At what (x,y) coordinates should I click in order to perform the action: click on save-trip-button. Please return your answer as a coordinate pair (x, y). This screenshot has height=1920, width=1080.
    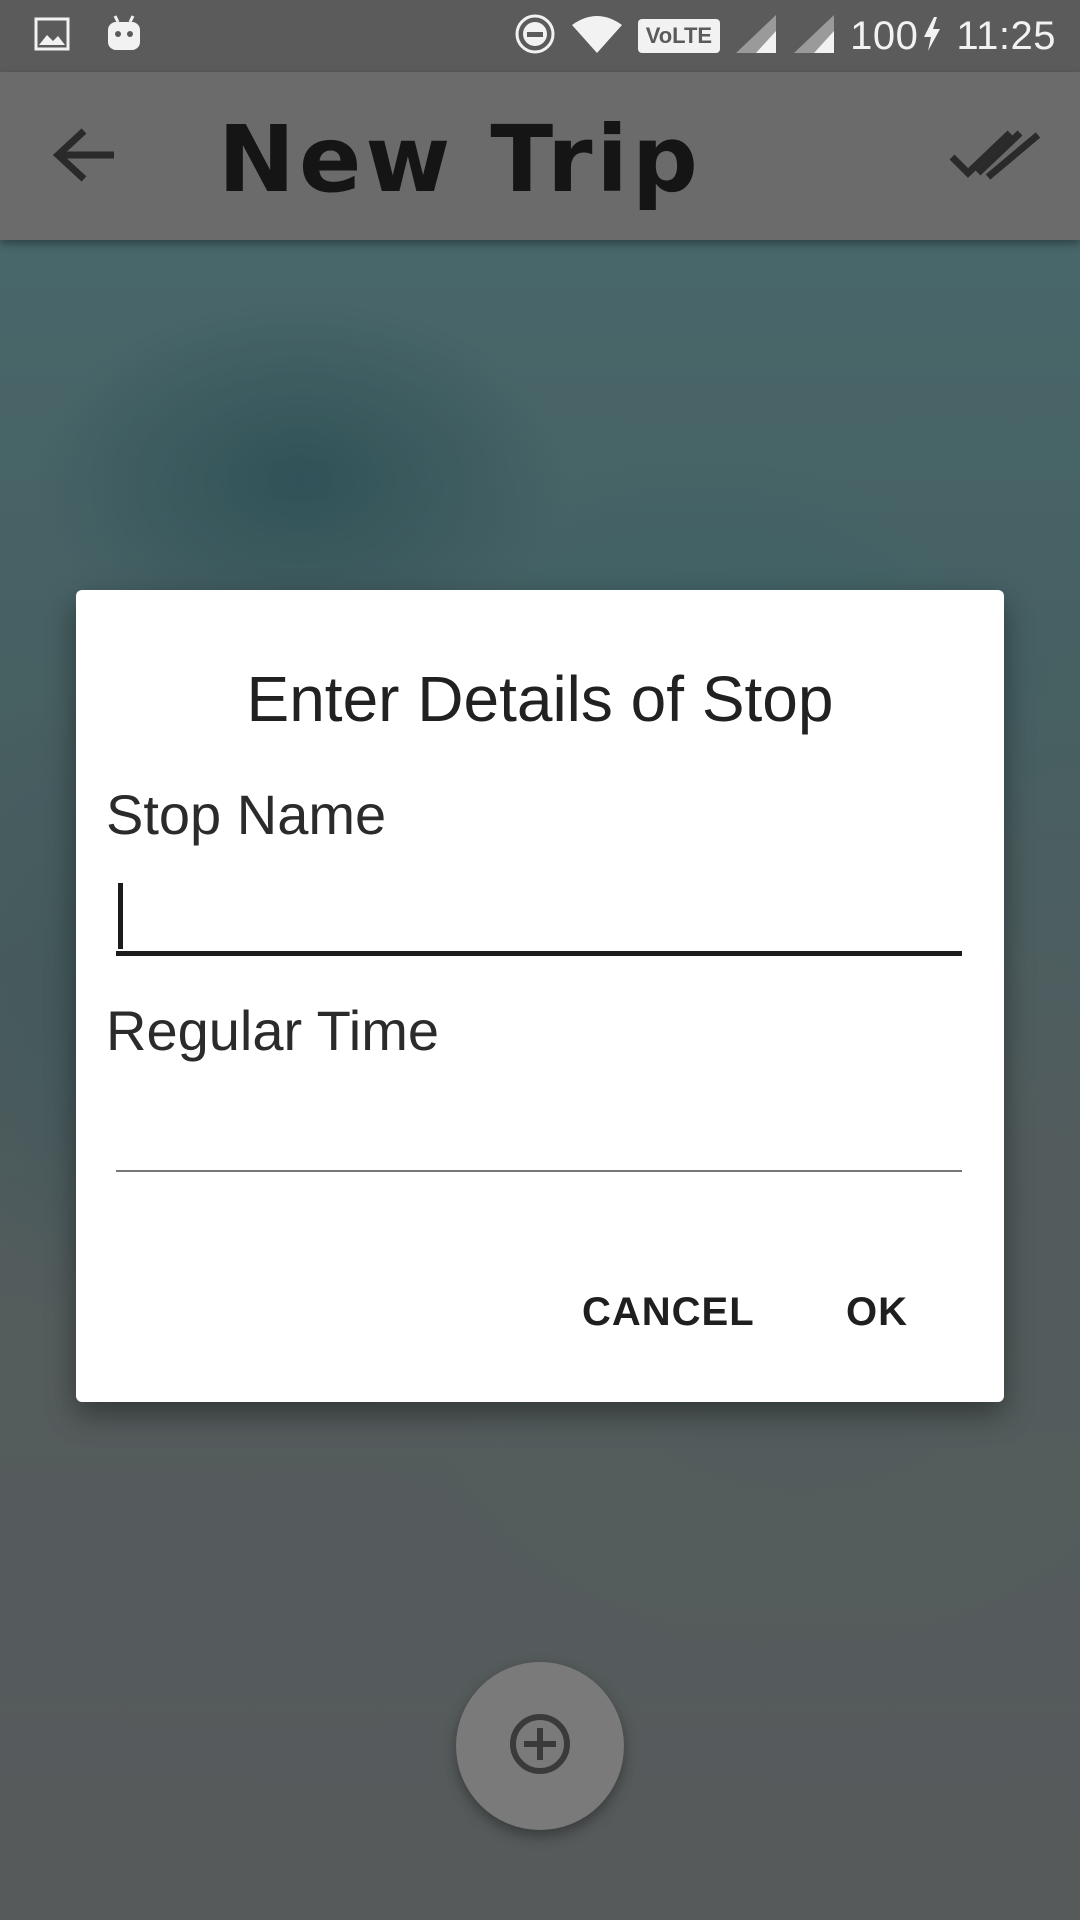
    Looking at the image, I should click on (995, 157).